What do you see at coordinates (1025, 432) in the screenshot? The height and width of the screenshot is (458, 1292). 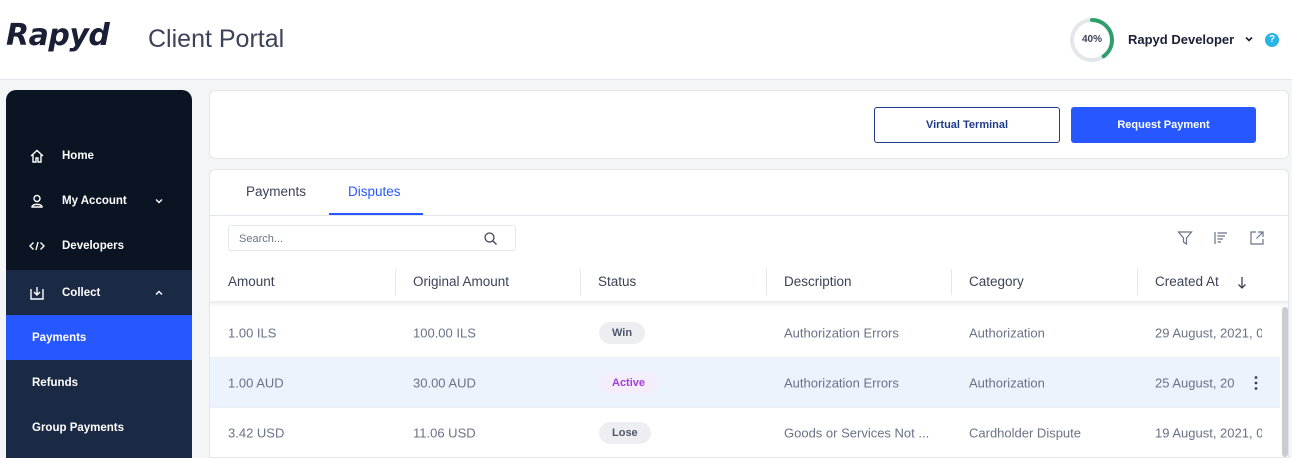 I see `cell-category: Cardholder Dispute` at bounding box center [1025, 432].